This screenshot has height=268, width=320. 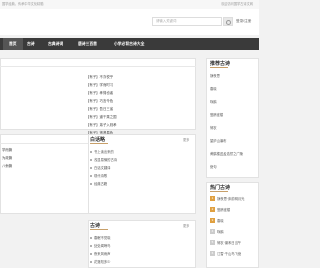 What do you see at coordinates (223, 209) in the screenshot?
I see `hot-item: 登鹳雀楼` at bounding box center [223, 209].